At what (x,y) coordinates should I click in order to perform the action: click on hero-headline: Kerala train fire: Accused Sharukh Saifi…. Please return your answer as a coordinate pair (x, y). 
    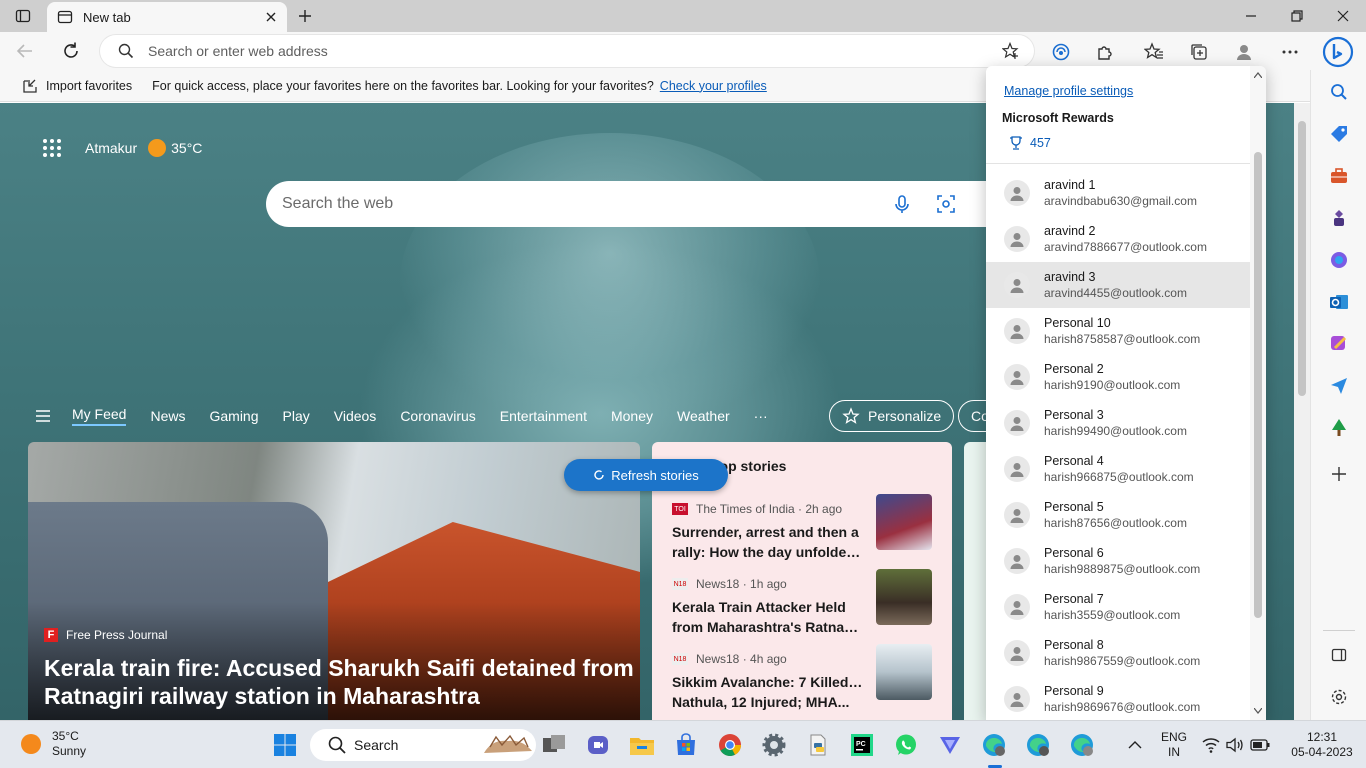
    Looking at the image, I should click on (339, 682).